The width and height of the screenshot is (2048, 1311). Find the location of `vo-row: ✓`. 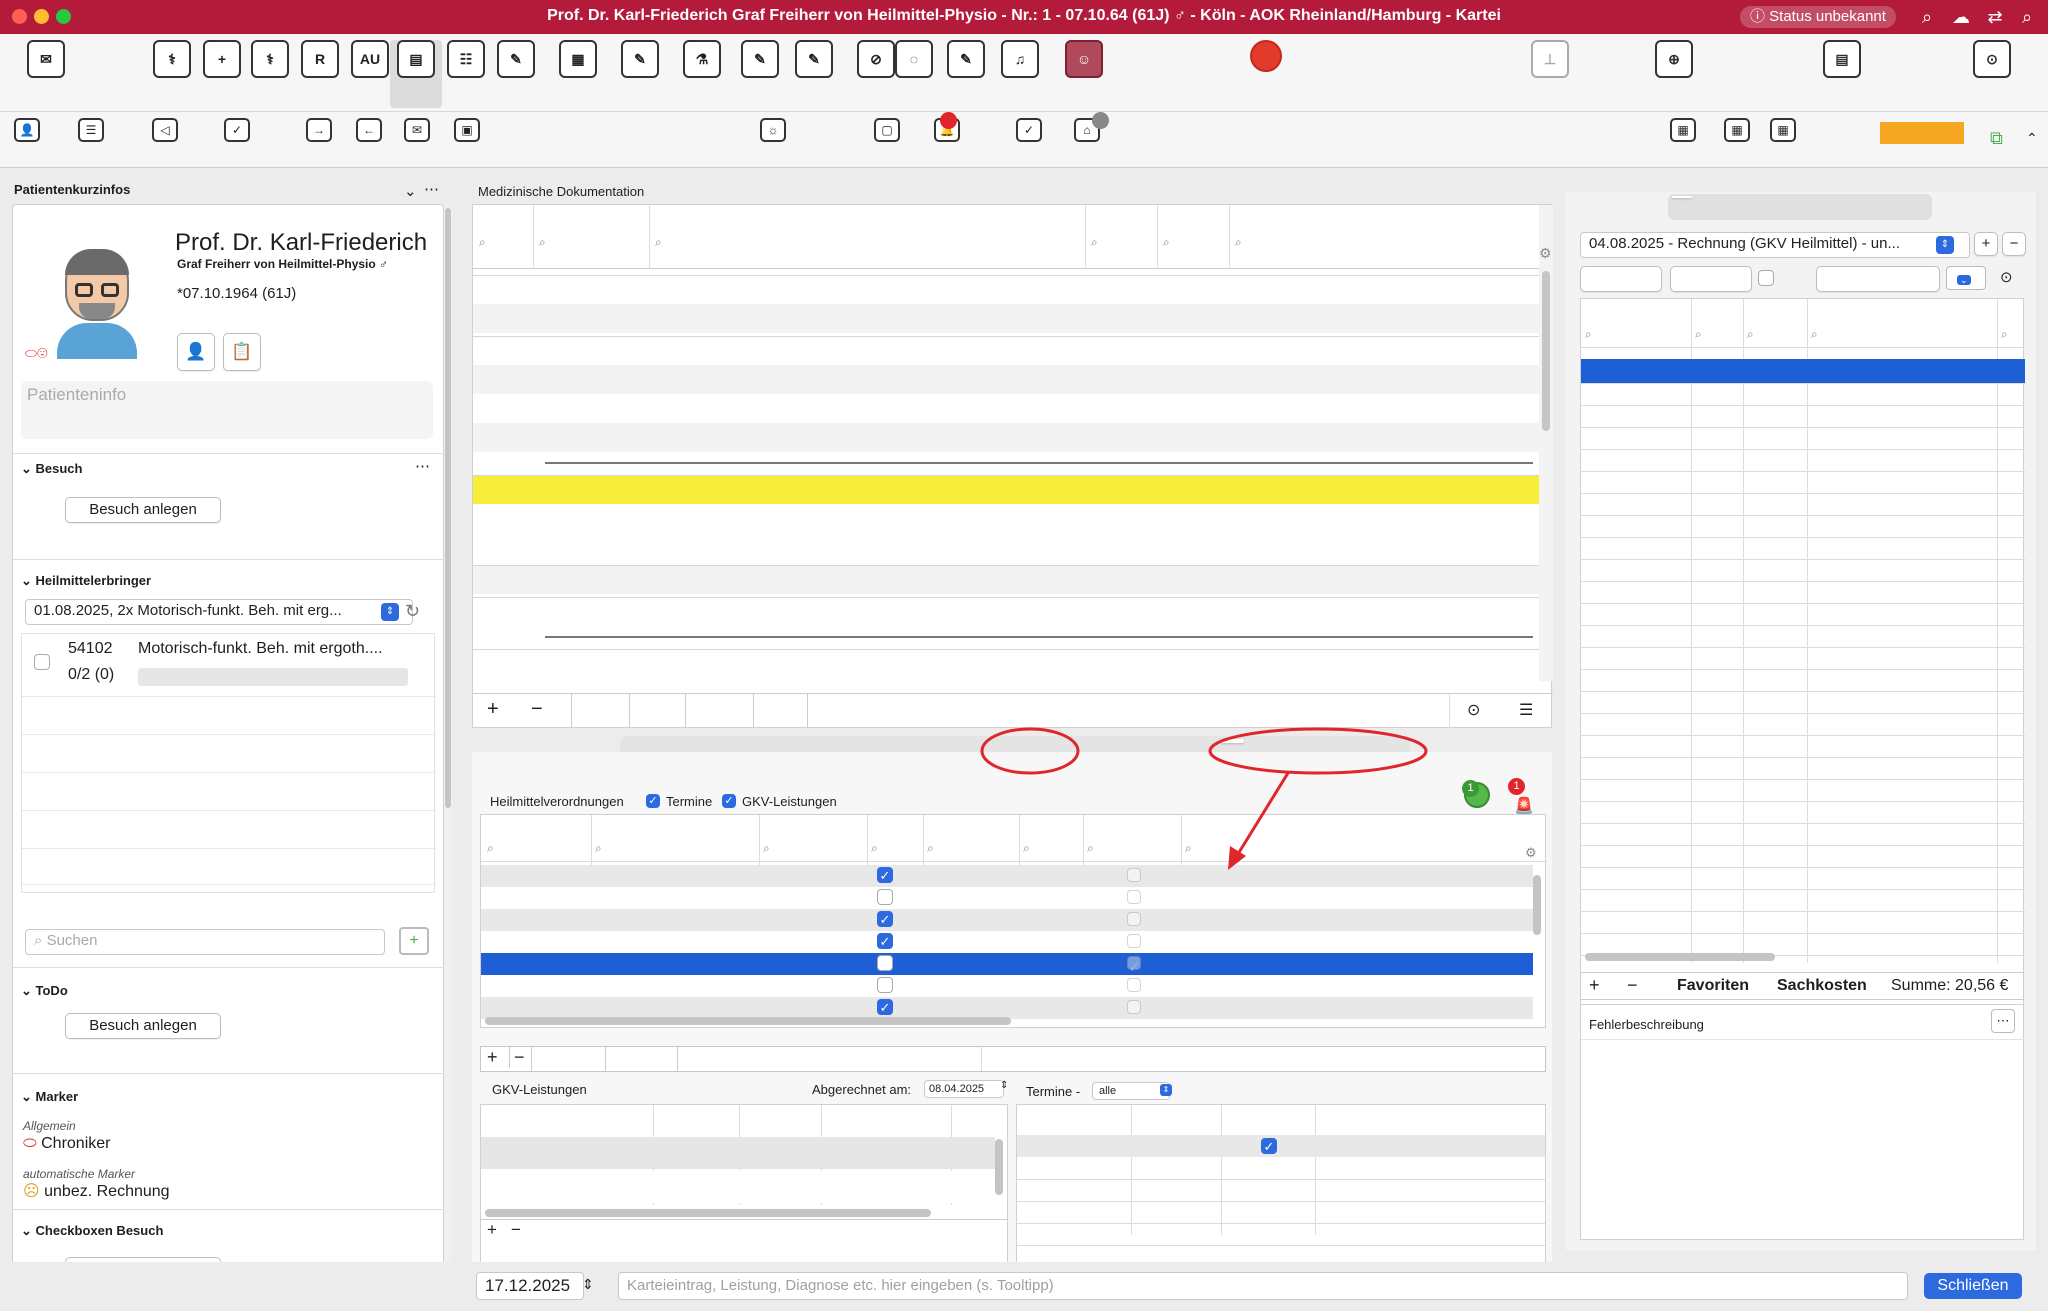

vo-row: ✓ is located at coordinates (1007, 964).